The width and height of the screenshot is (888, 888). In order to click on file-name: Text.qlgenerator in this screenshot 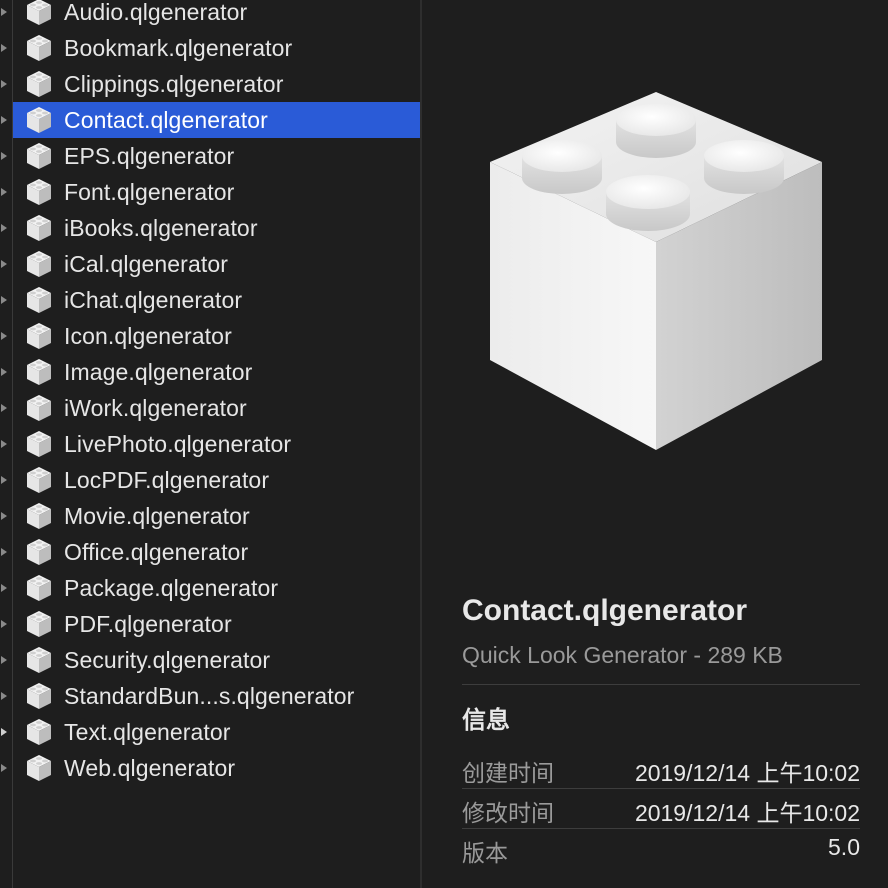, I will do `click(147, 731)`.